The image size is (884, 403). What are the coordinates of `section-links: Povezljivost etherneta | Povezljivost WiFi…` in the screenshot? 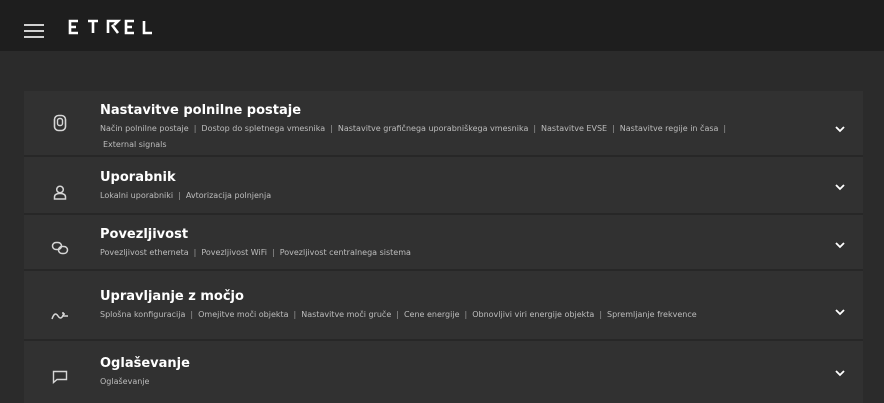 It's located at (255, 252).